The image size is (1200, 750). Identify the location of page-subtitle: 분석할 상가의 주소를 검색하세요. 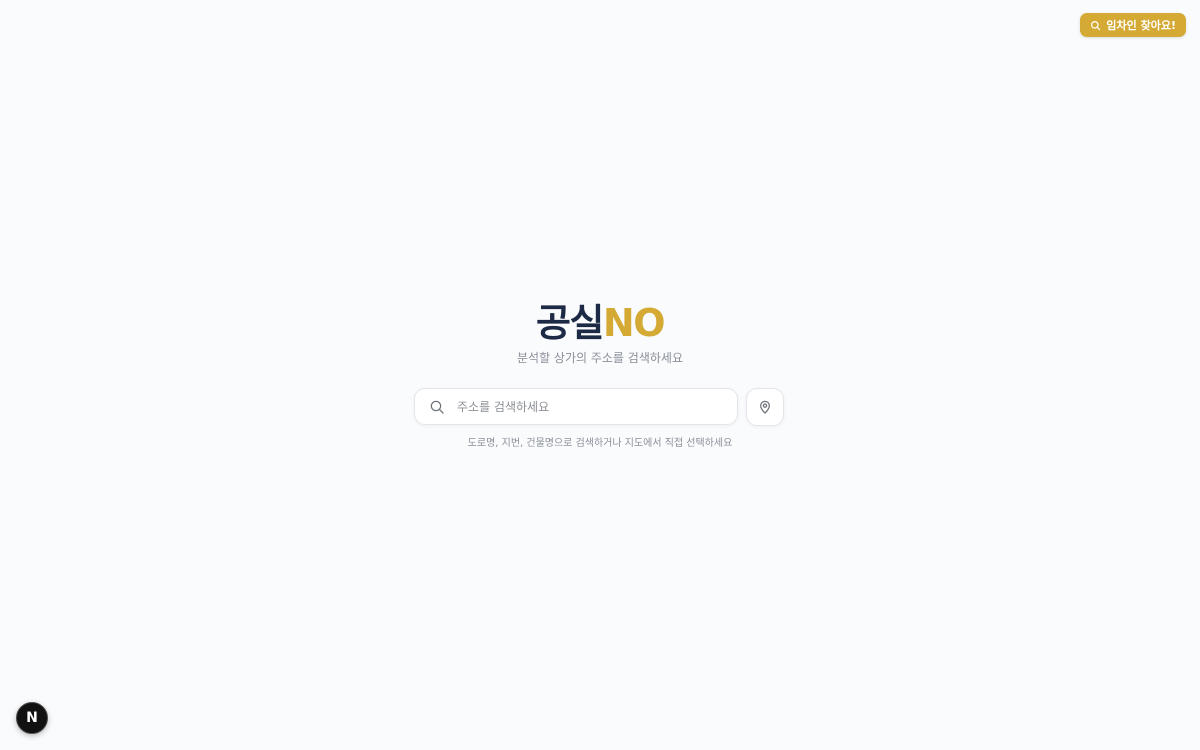
(599, 358).